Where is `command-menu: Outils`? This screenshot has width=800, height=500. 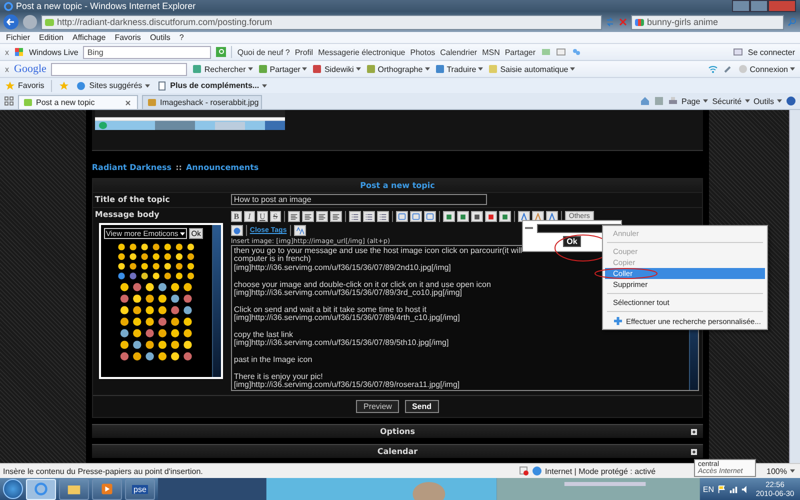
command-menu: Outils is located at coordinates (768, 101).